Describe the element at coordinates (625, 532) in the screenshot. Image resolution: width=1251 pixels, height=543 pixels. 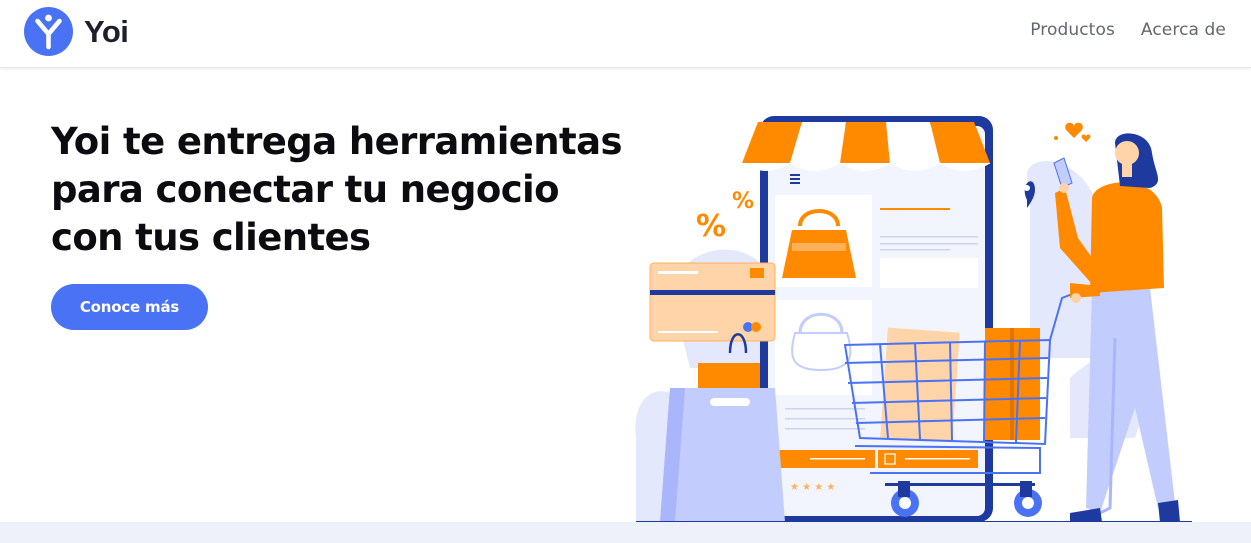
I see `bottom-section-band` at that location.